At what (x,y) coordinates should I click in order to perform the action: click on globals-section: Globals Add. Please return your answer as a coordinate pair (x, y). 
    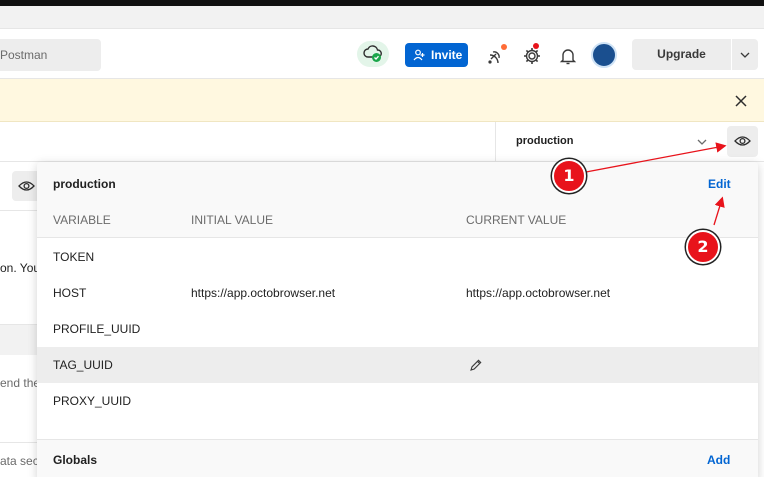
    Looking at the image, I should click on (397, 458).